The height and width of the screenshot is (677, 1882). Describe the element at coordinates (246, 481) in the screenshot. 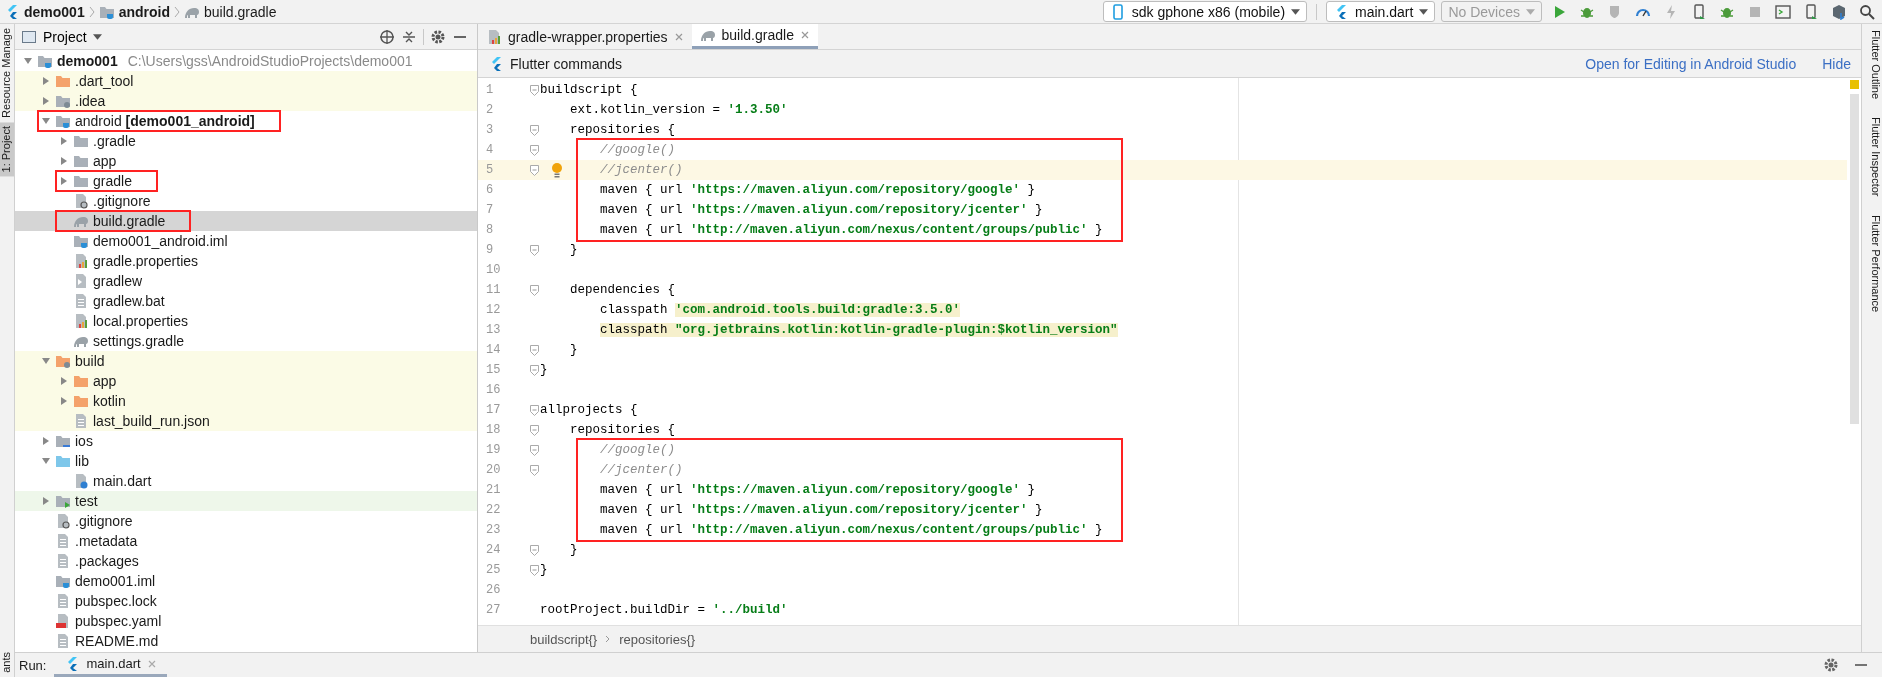

I see `tree-item: main.dart` at that location.